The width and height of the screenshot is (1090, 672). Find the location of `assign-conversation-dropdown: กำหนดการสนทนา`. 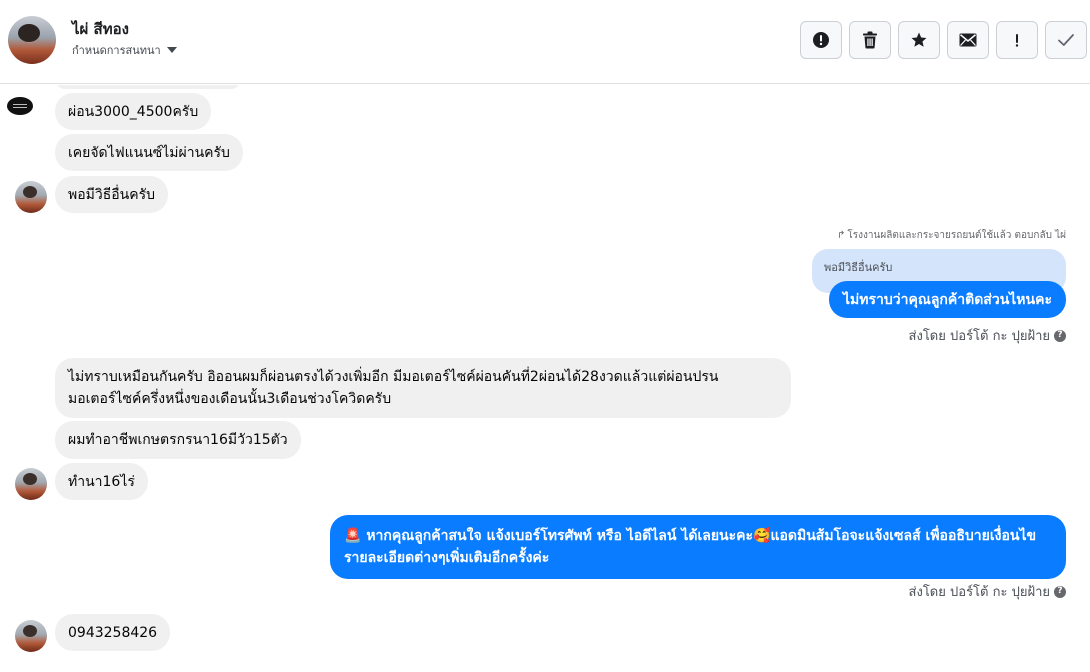

assign-conversation-dropdown: กำหนดการสนทนา is located at coordinates (124, 50).